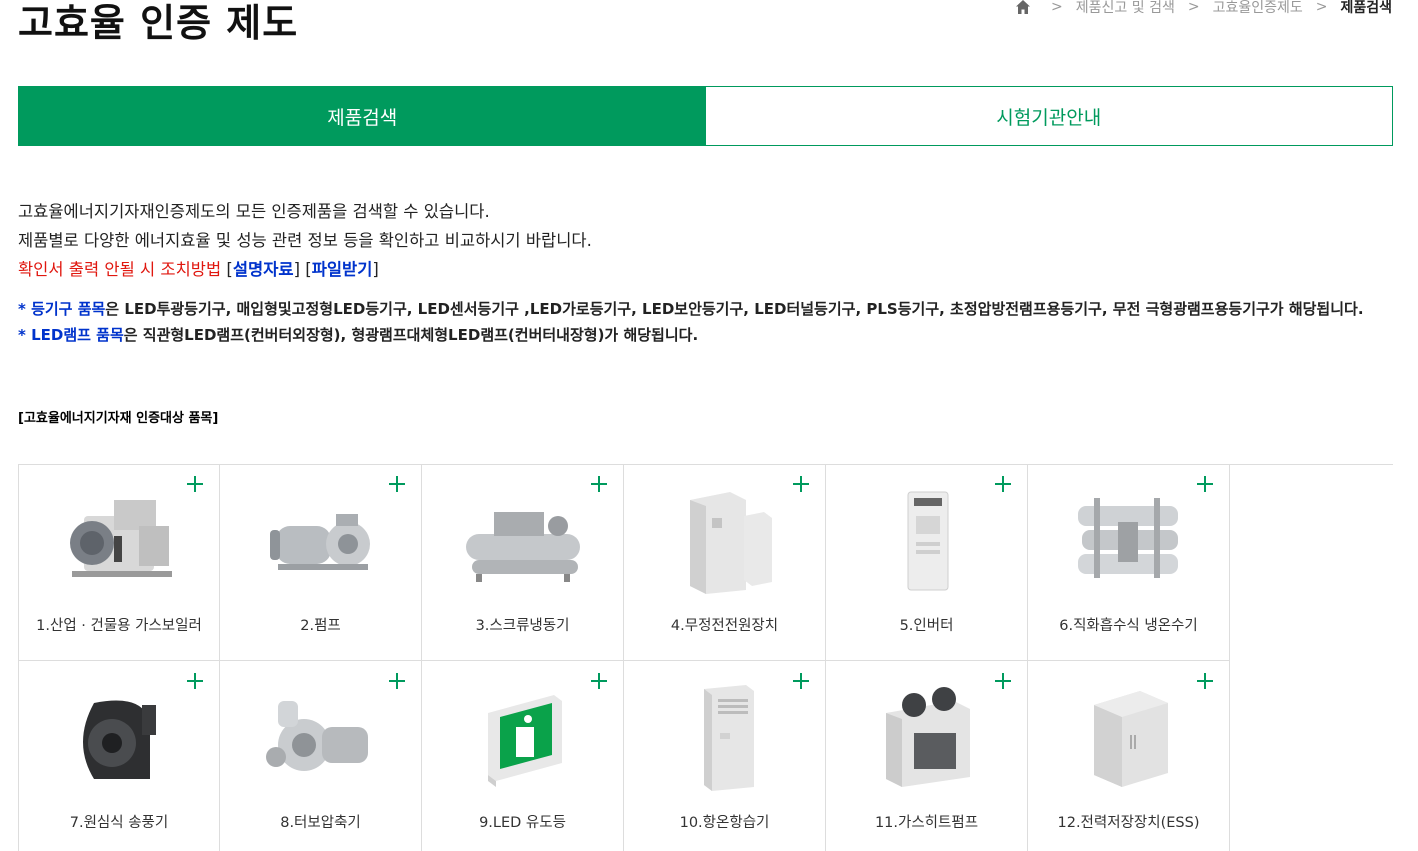  Describe the element at coordinates (342, 269) in the screenshot. I see `download-link: 파일받기` at that location.